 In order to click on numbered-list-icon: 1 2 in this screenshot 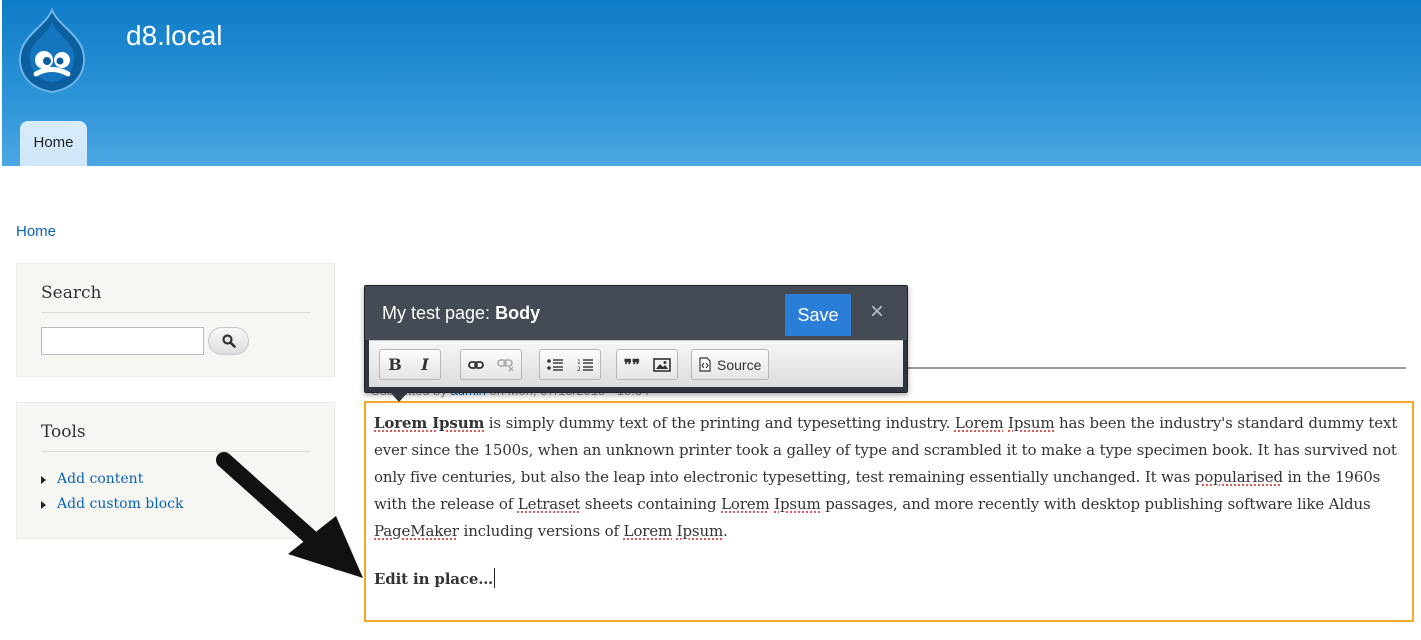, I will do `click(585, 365)`.